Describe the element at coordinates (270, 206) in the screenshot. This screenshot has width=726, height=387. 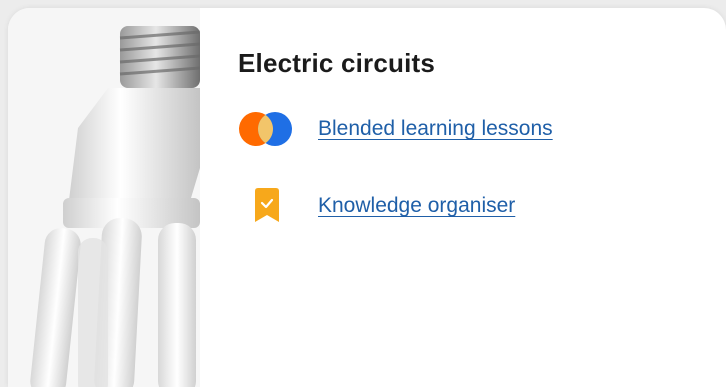
I see `bookmark-check-icon` at that location.